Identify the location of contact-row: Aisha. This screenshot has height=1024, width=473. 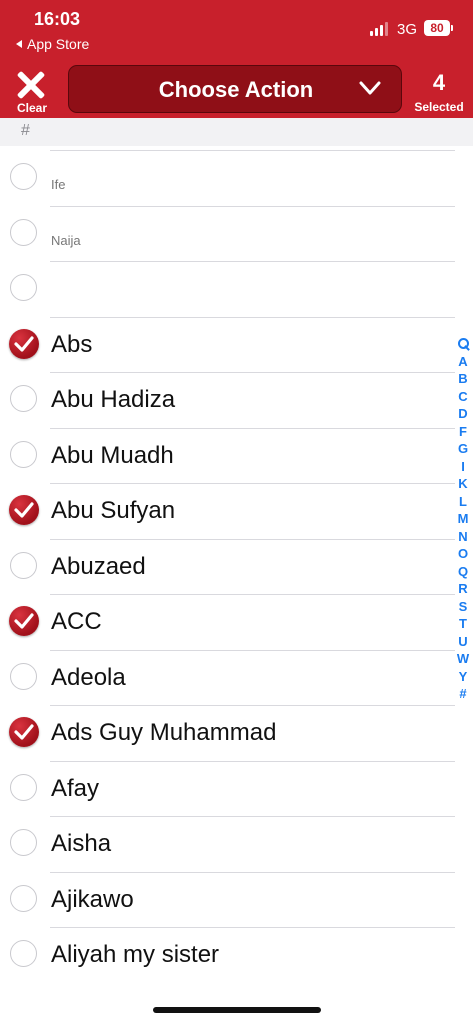
(227, 844).